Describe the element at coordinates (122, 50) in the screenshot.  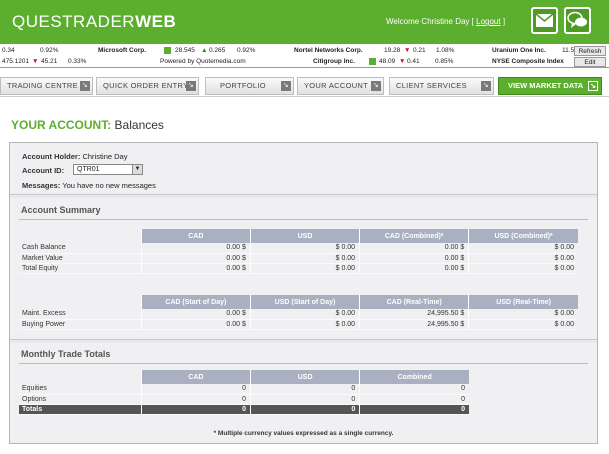
I see `ticker-symbol: Microsoft Corp.` at that location.